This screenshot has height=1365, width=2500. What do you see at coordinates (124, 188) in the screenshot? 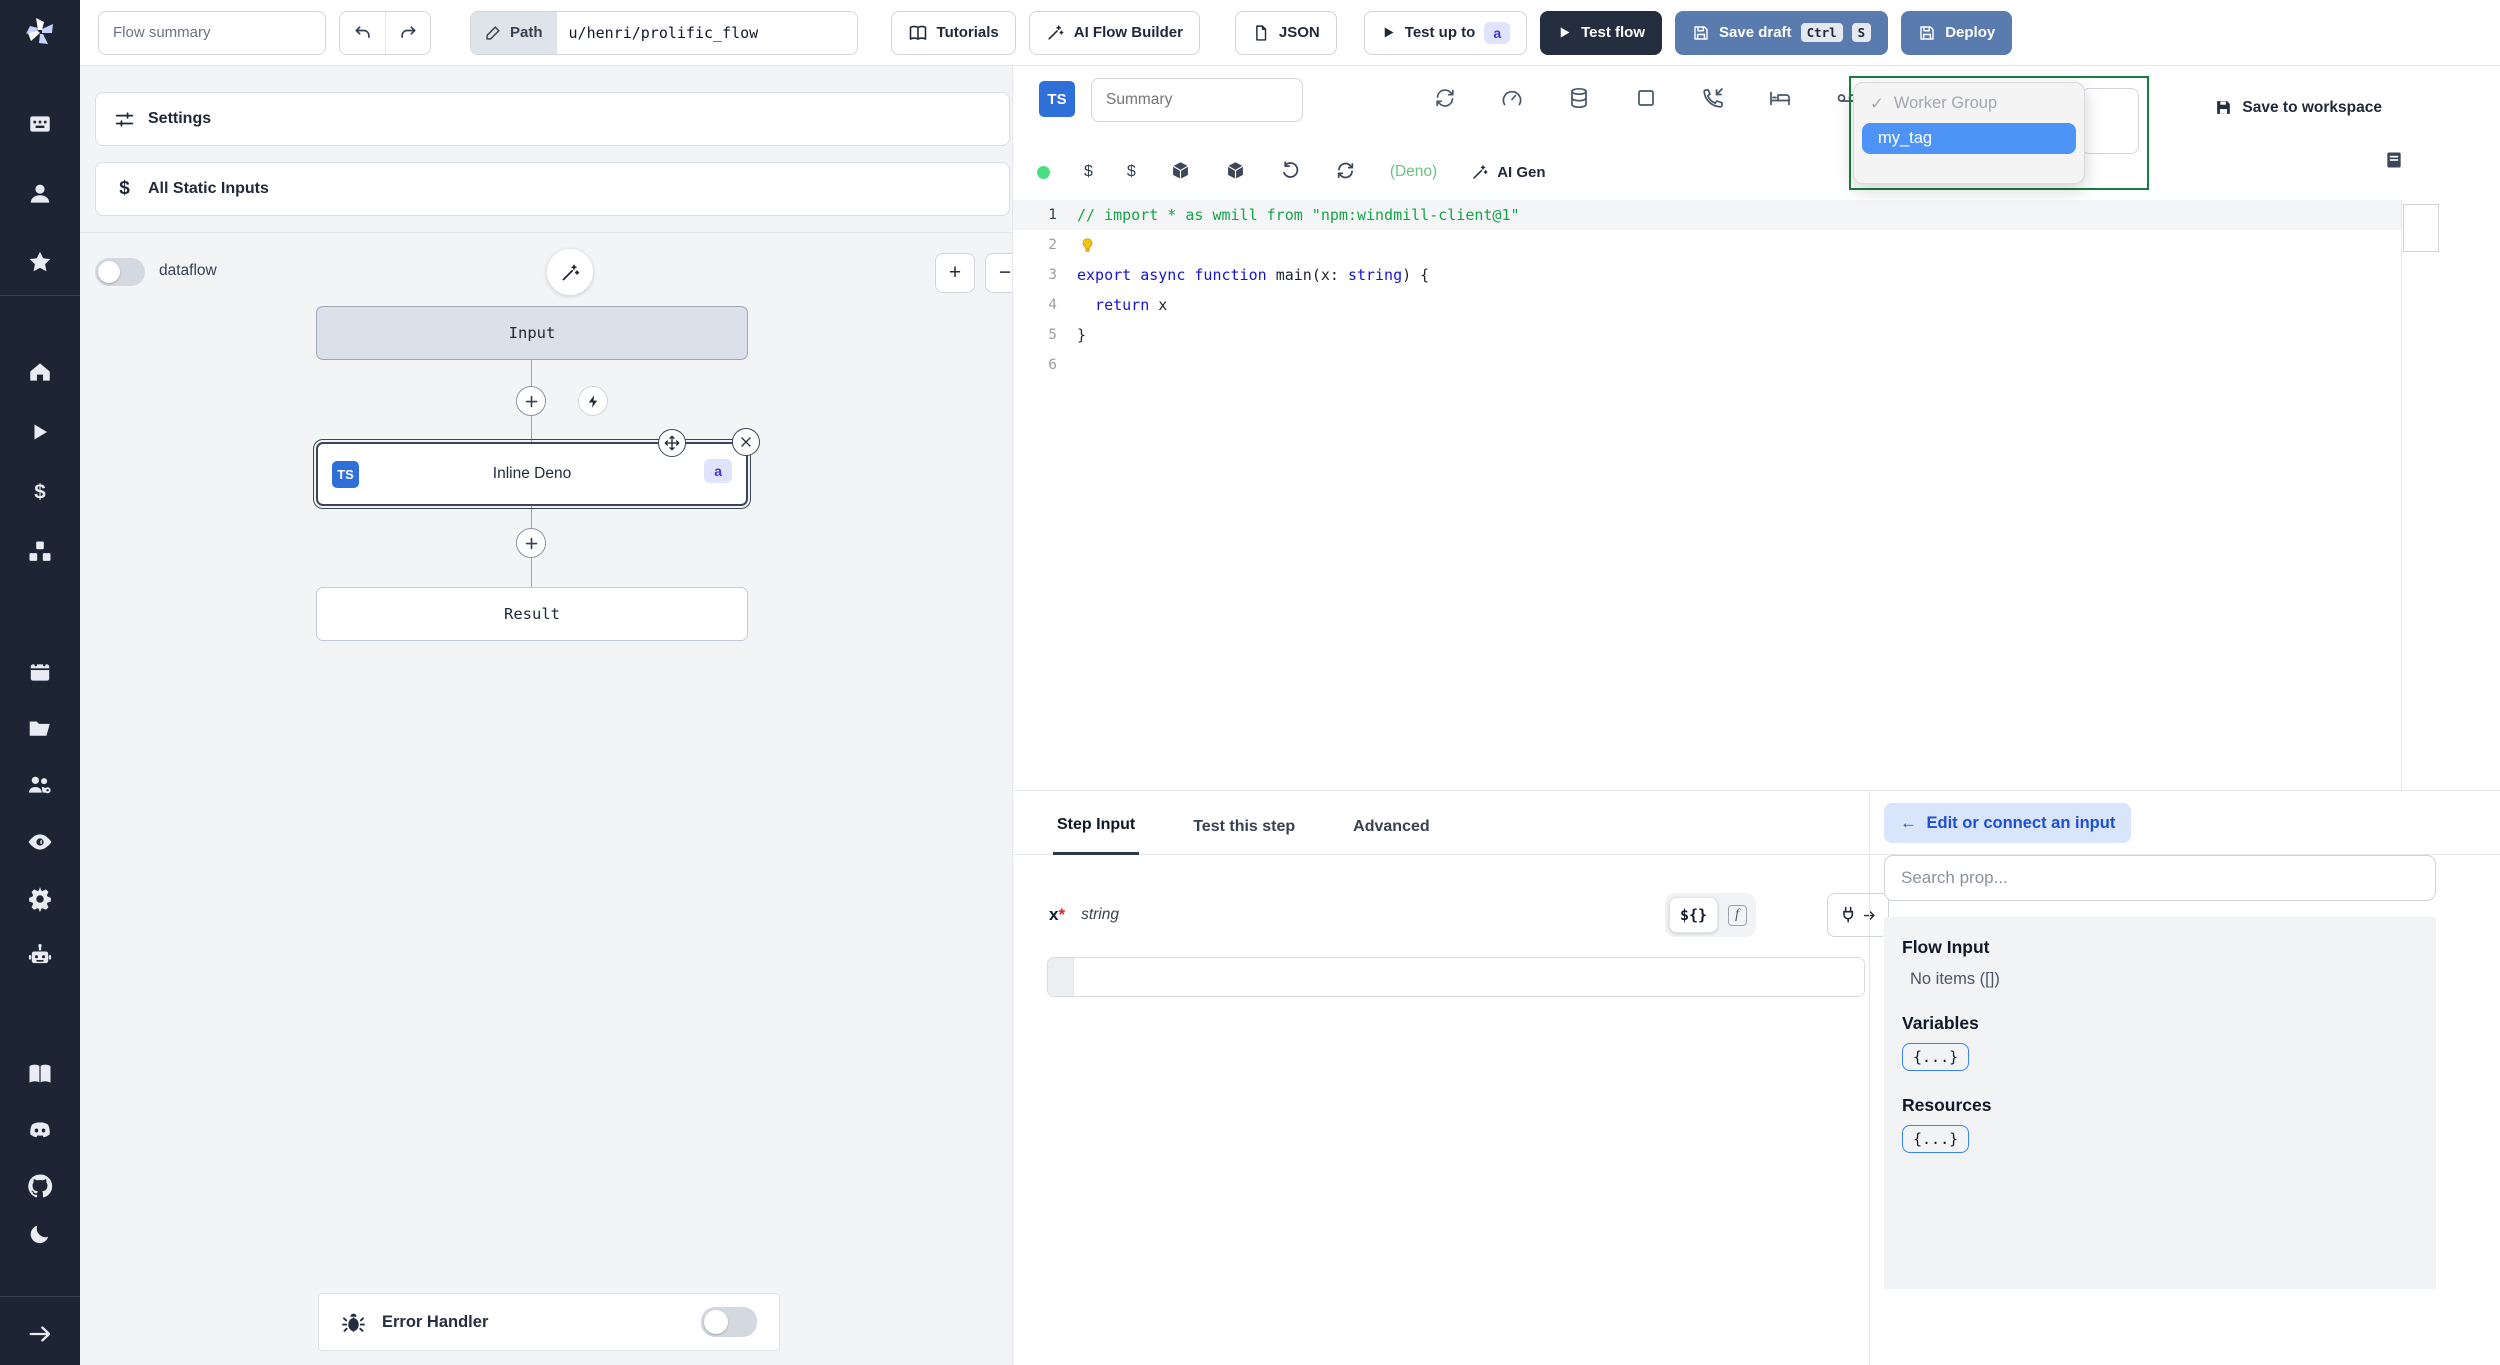
I see `dollar-icon: $` at bounding box center [124, 188].